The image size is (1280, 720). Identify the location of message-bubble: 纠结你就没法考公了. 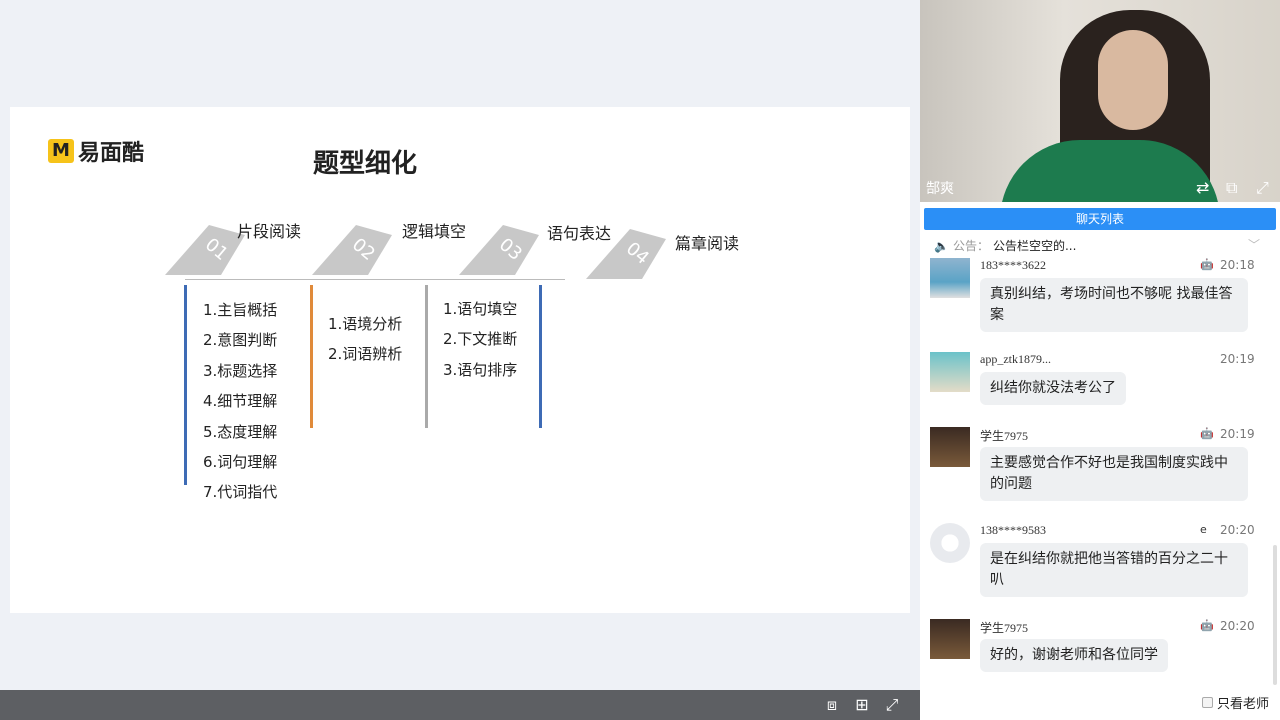
(1053, 388).